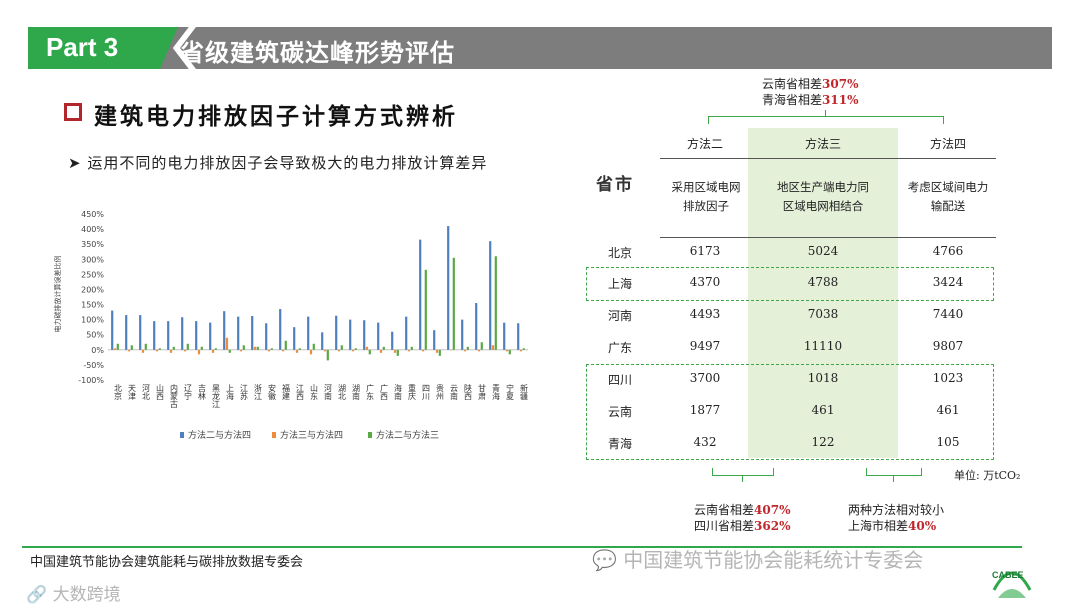 This screenshot has width=1080, height=608. Describe the element at coordinates (219, 435) in the screenshot. I see `legend-label: 方法二与方法四` at that location.